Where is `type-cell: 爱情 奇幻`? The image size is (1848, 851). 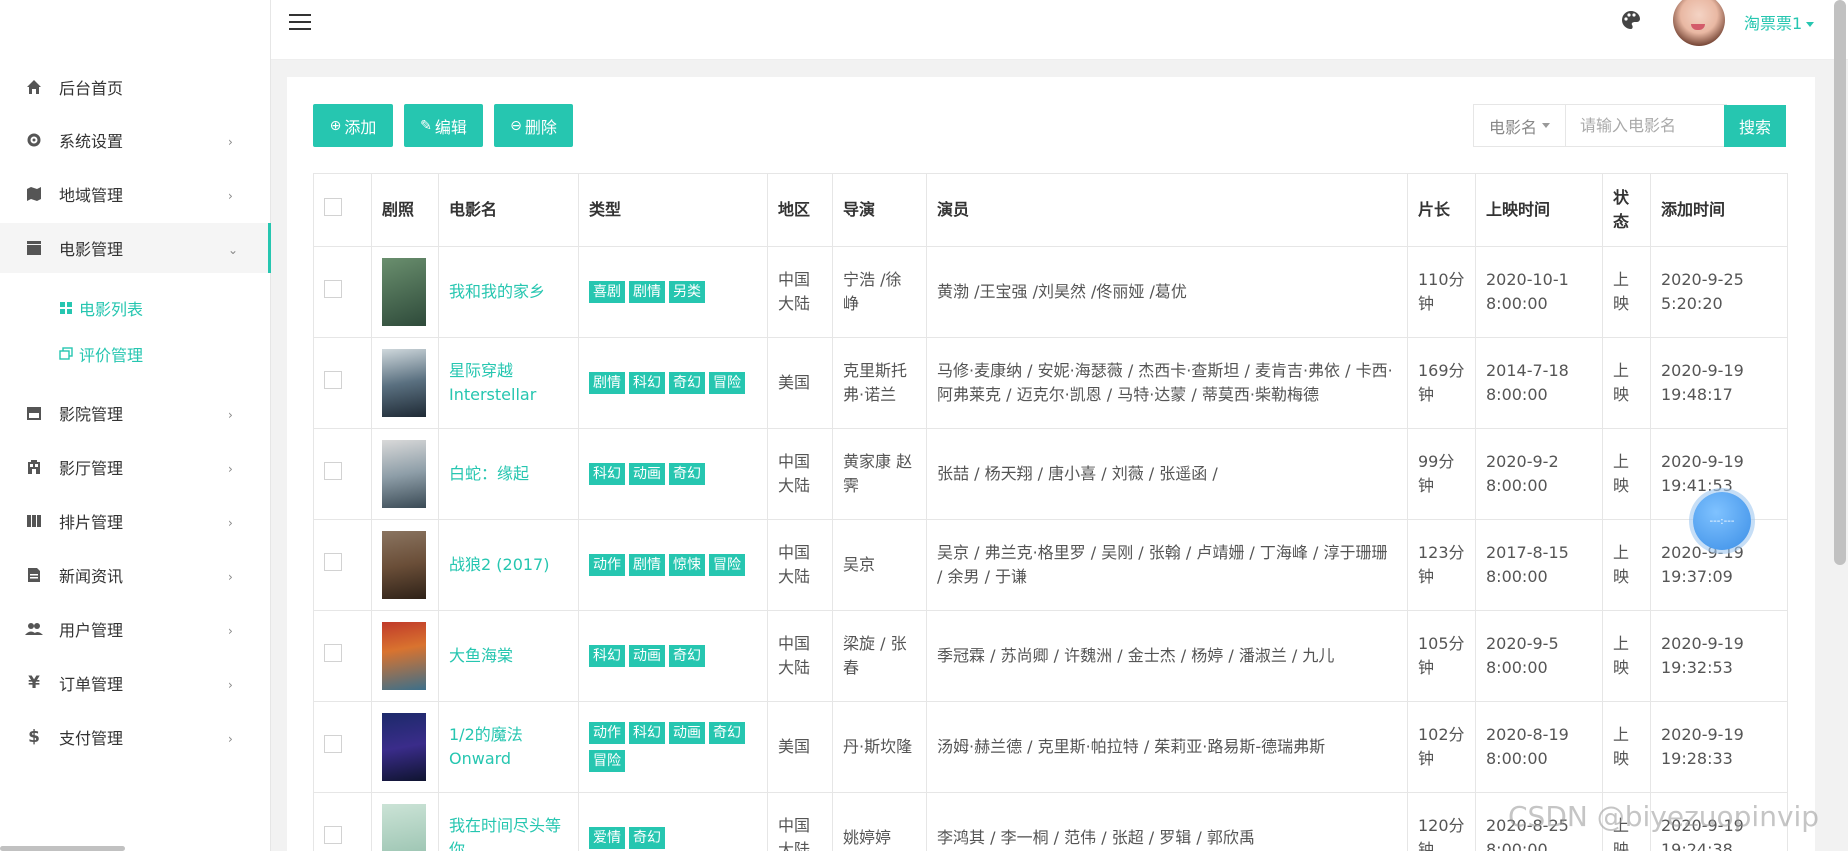 type-cell: 爱情 奇幻 is located at coordinates (673, 821).